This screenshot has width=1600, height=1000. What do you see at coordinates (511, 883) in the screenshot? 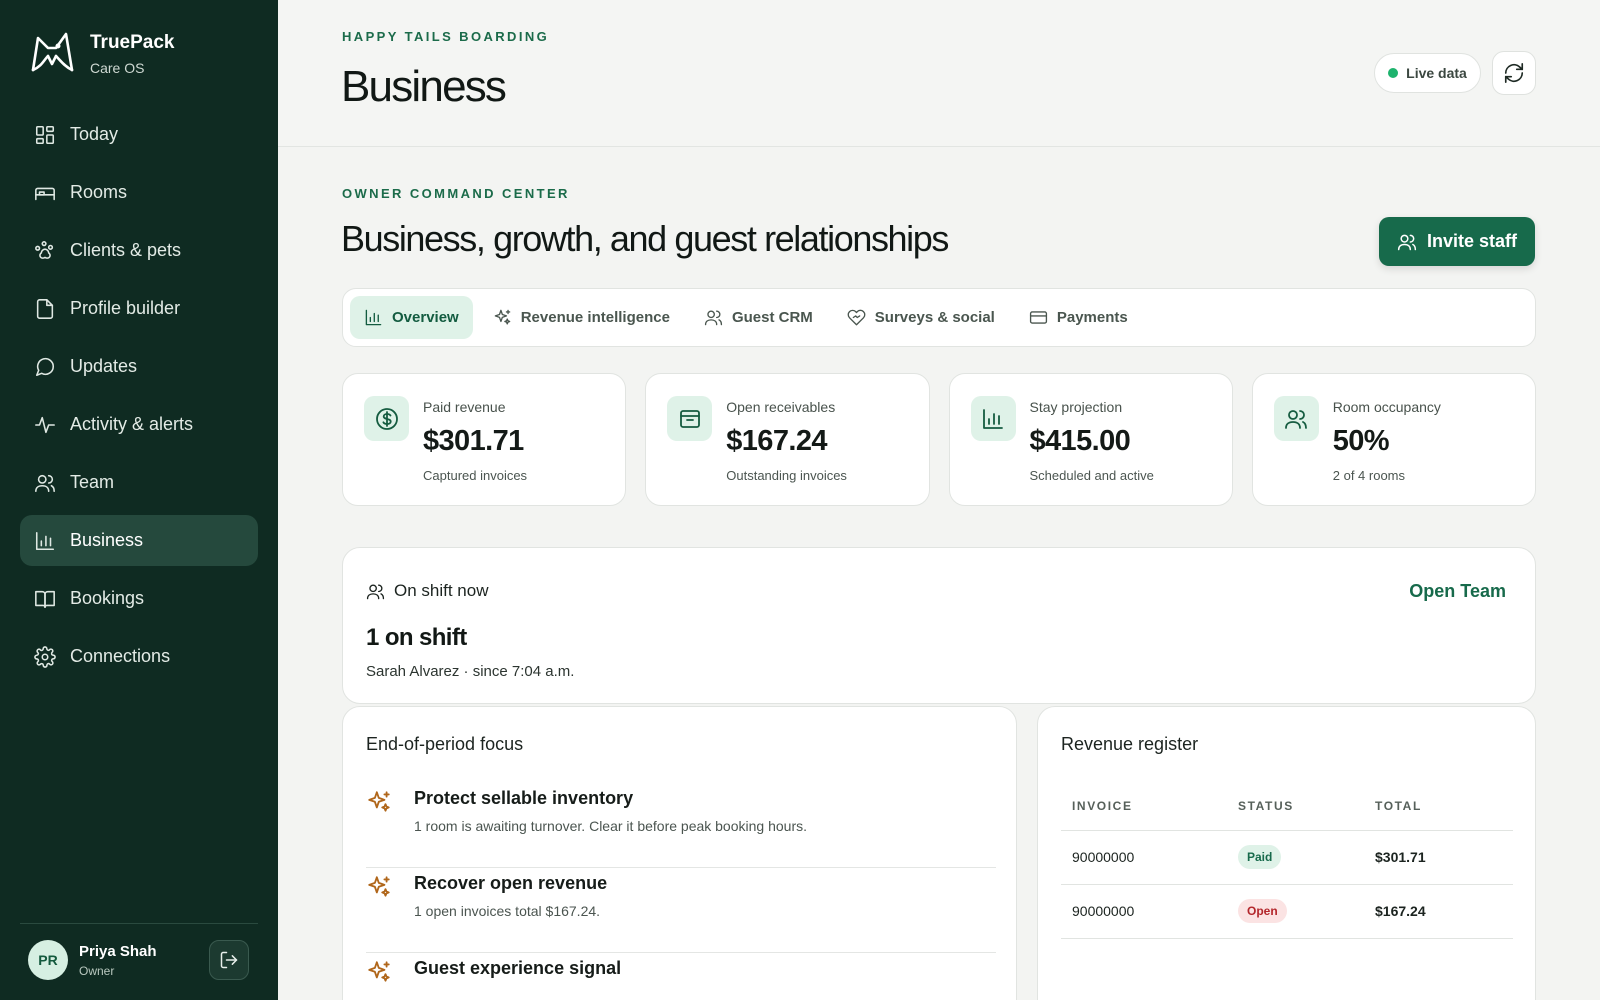
I see `focus-item-title: Recover open revenue` at bounding box center [511, 883].